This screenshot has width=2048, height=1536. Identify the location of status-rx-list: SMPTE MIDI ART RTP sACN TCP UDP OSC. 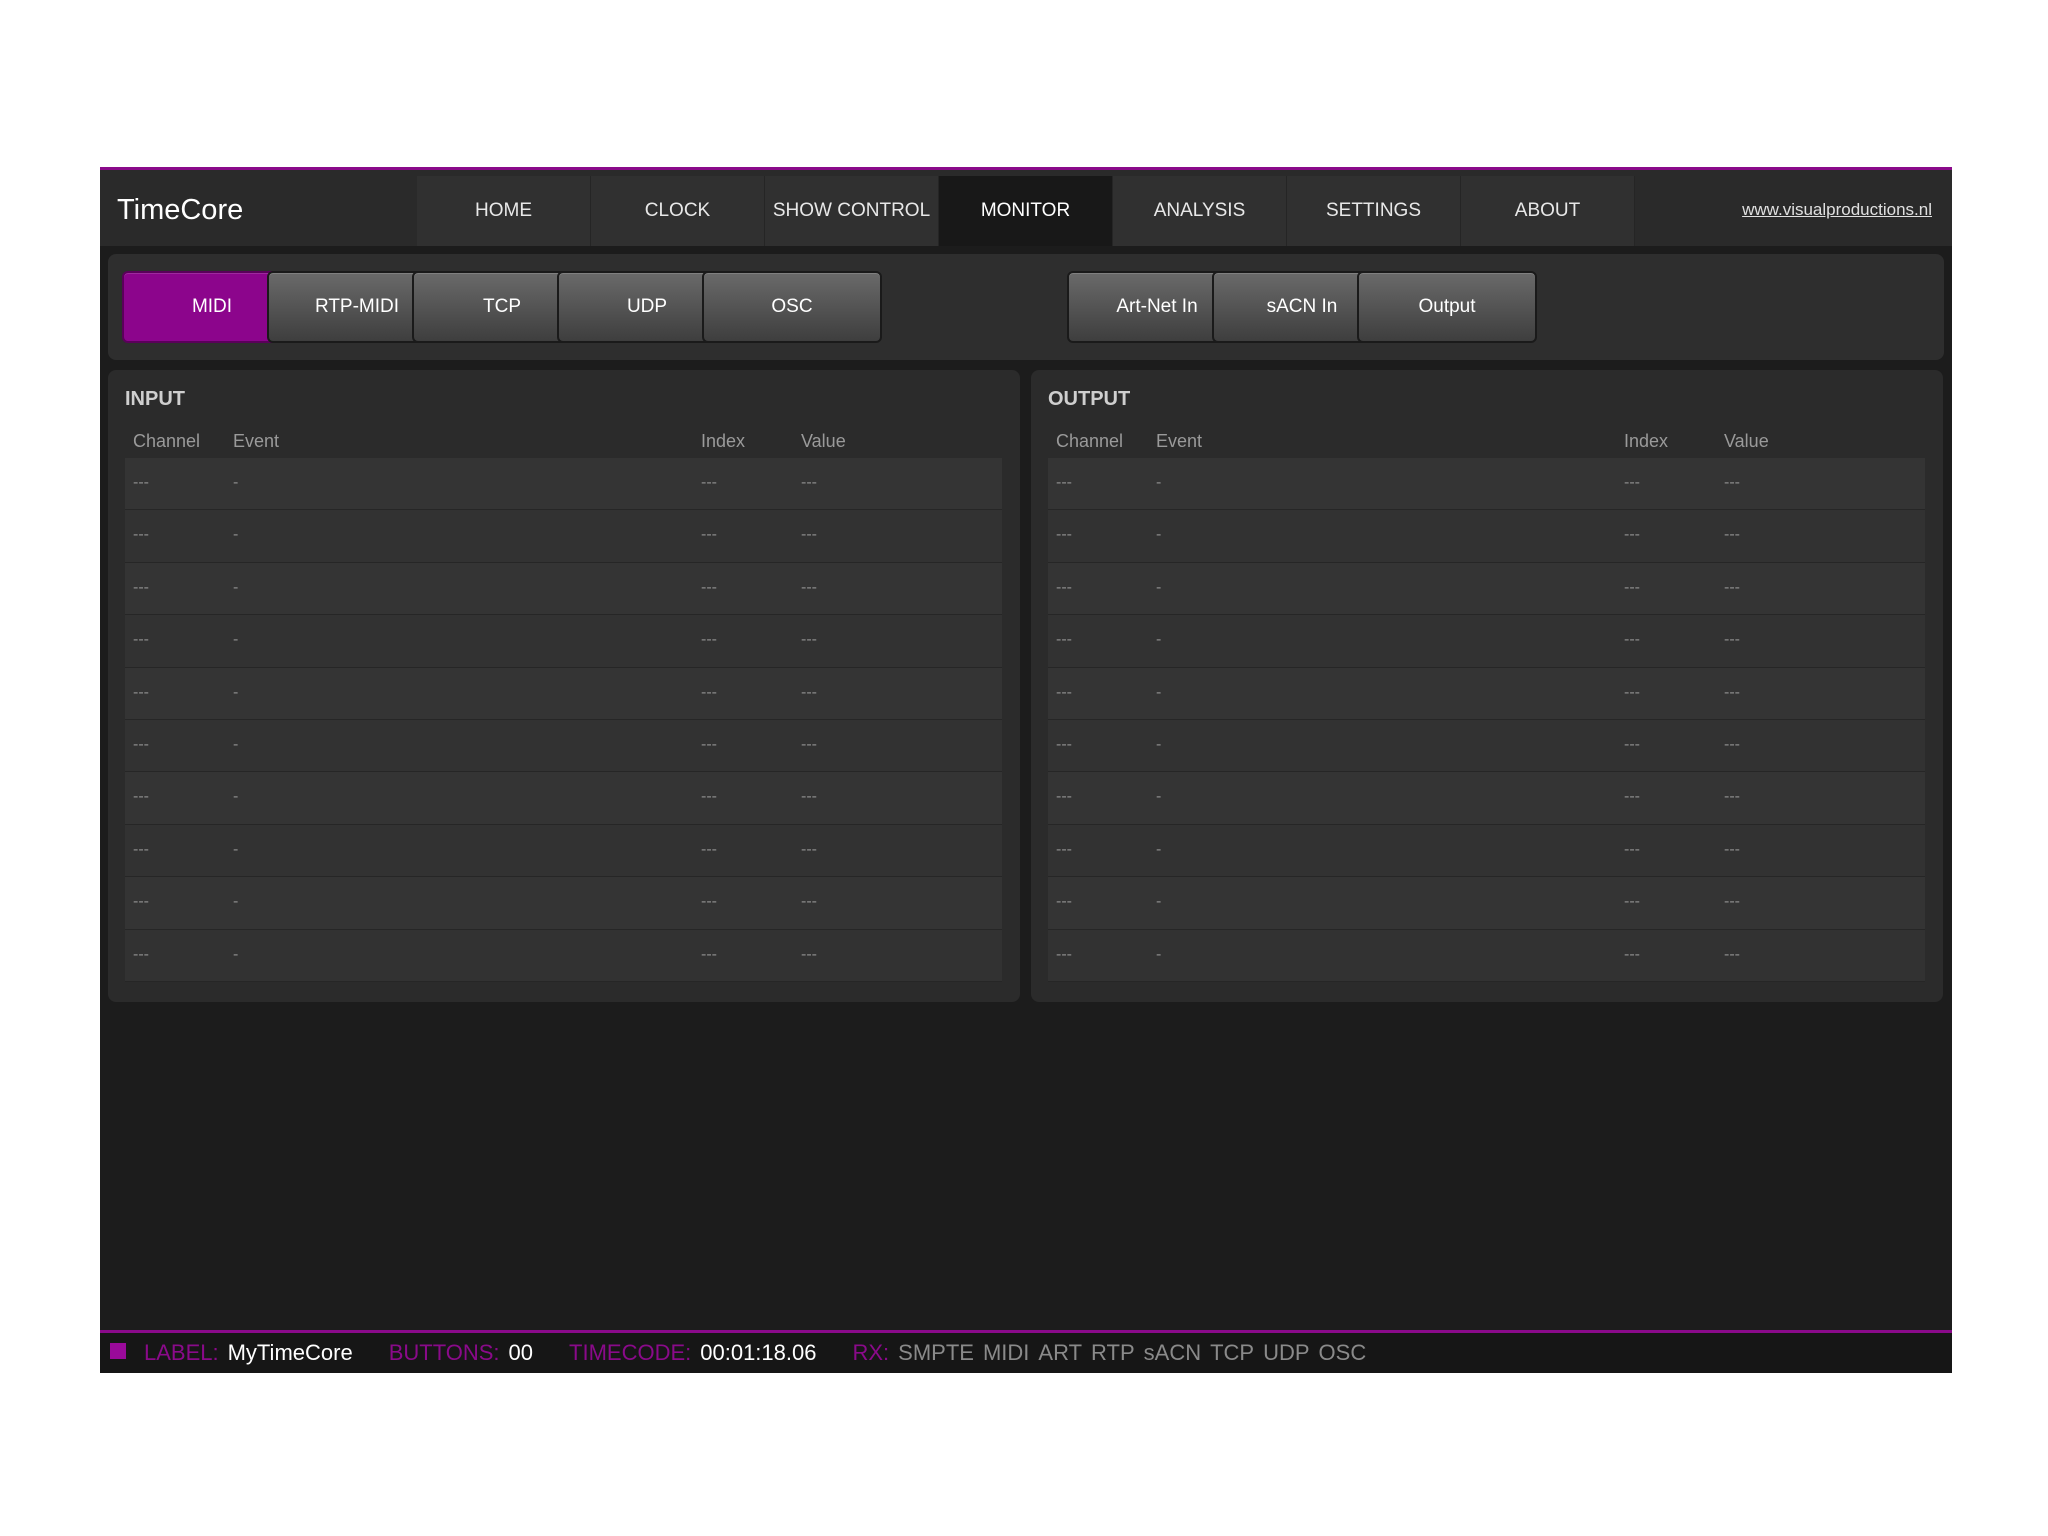
(1136, 1353).